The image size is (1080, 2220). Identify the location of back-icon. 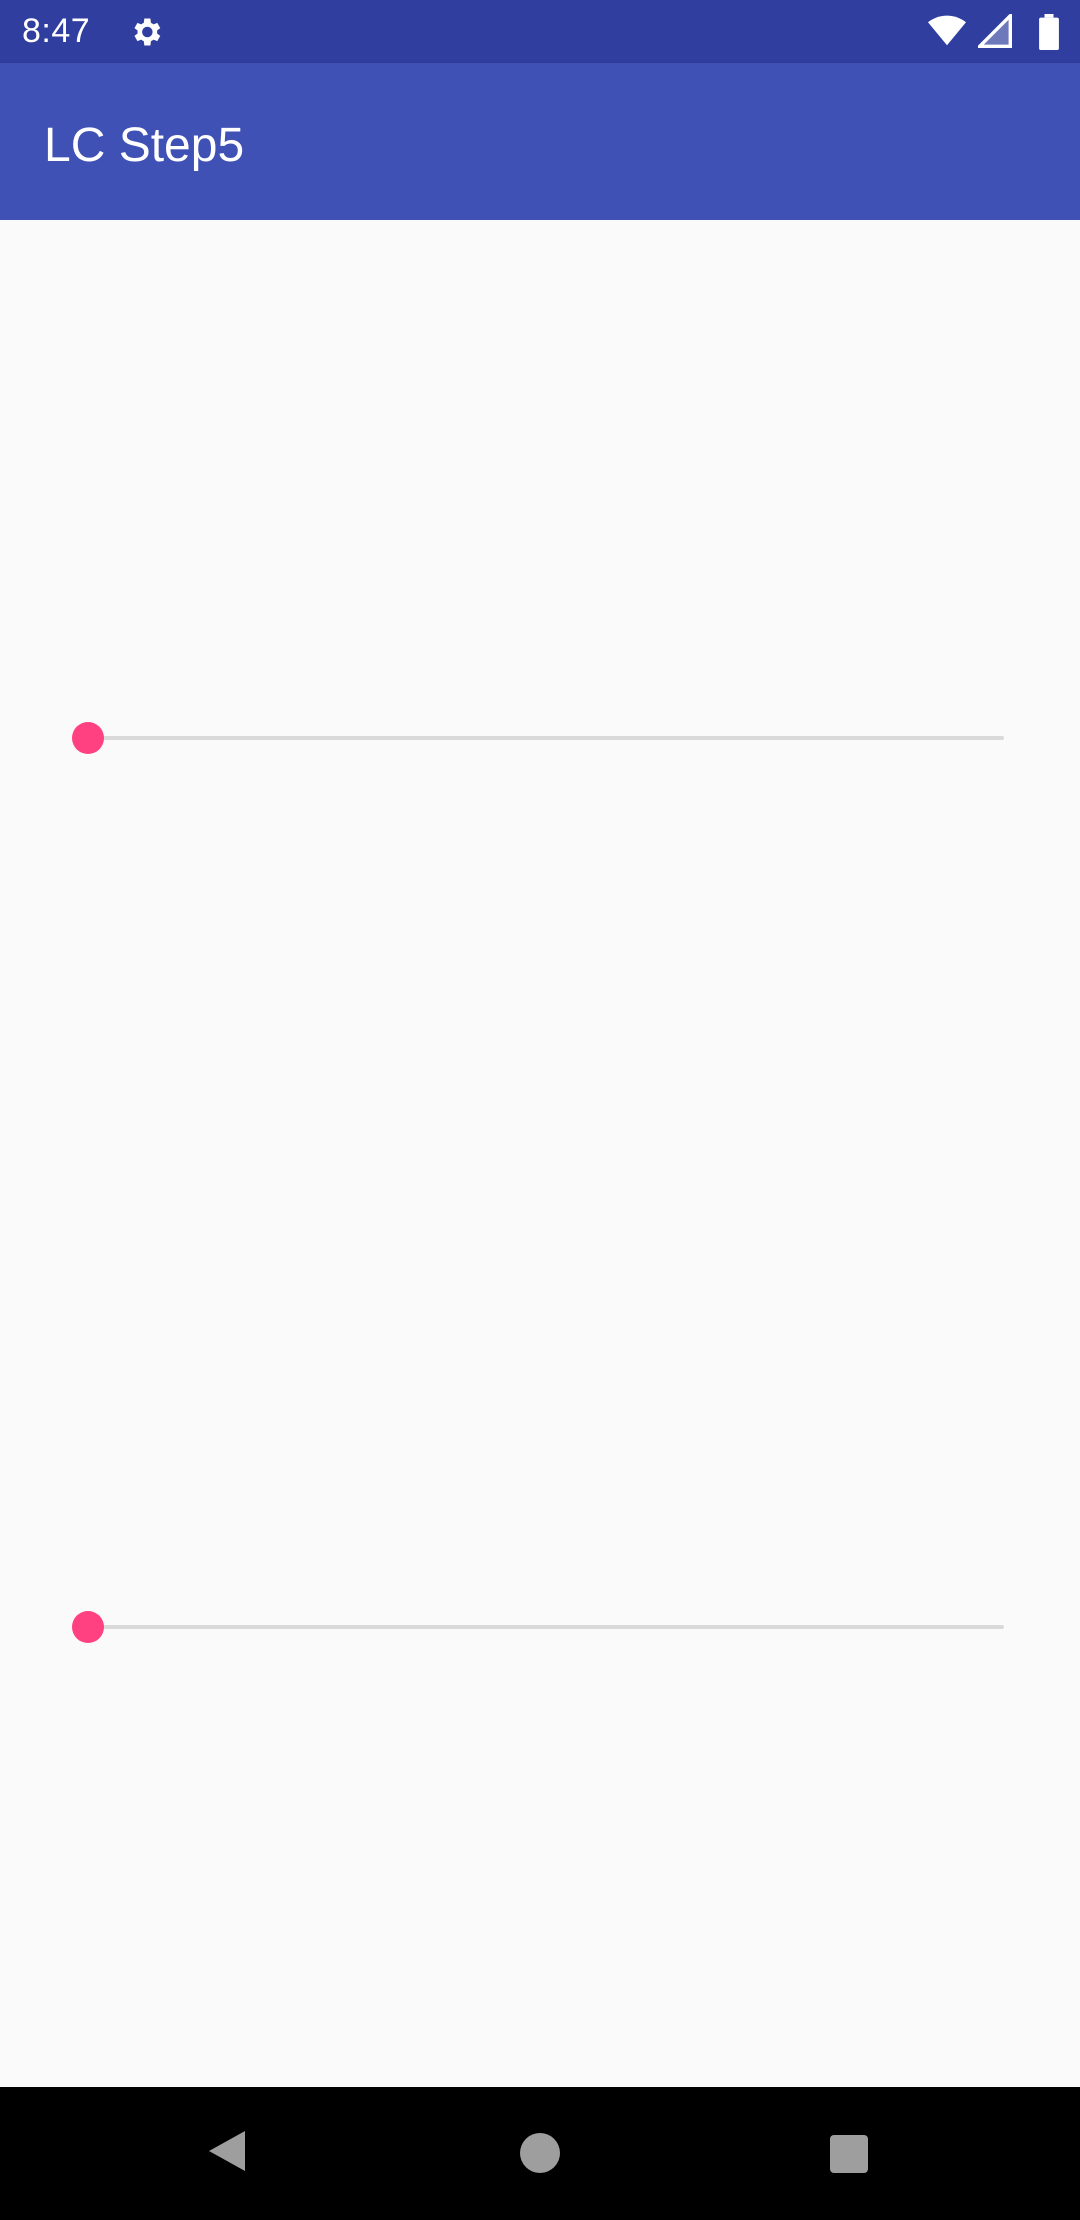
(227, 2151).